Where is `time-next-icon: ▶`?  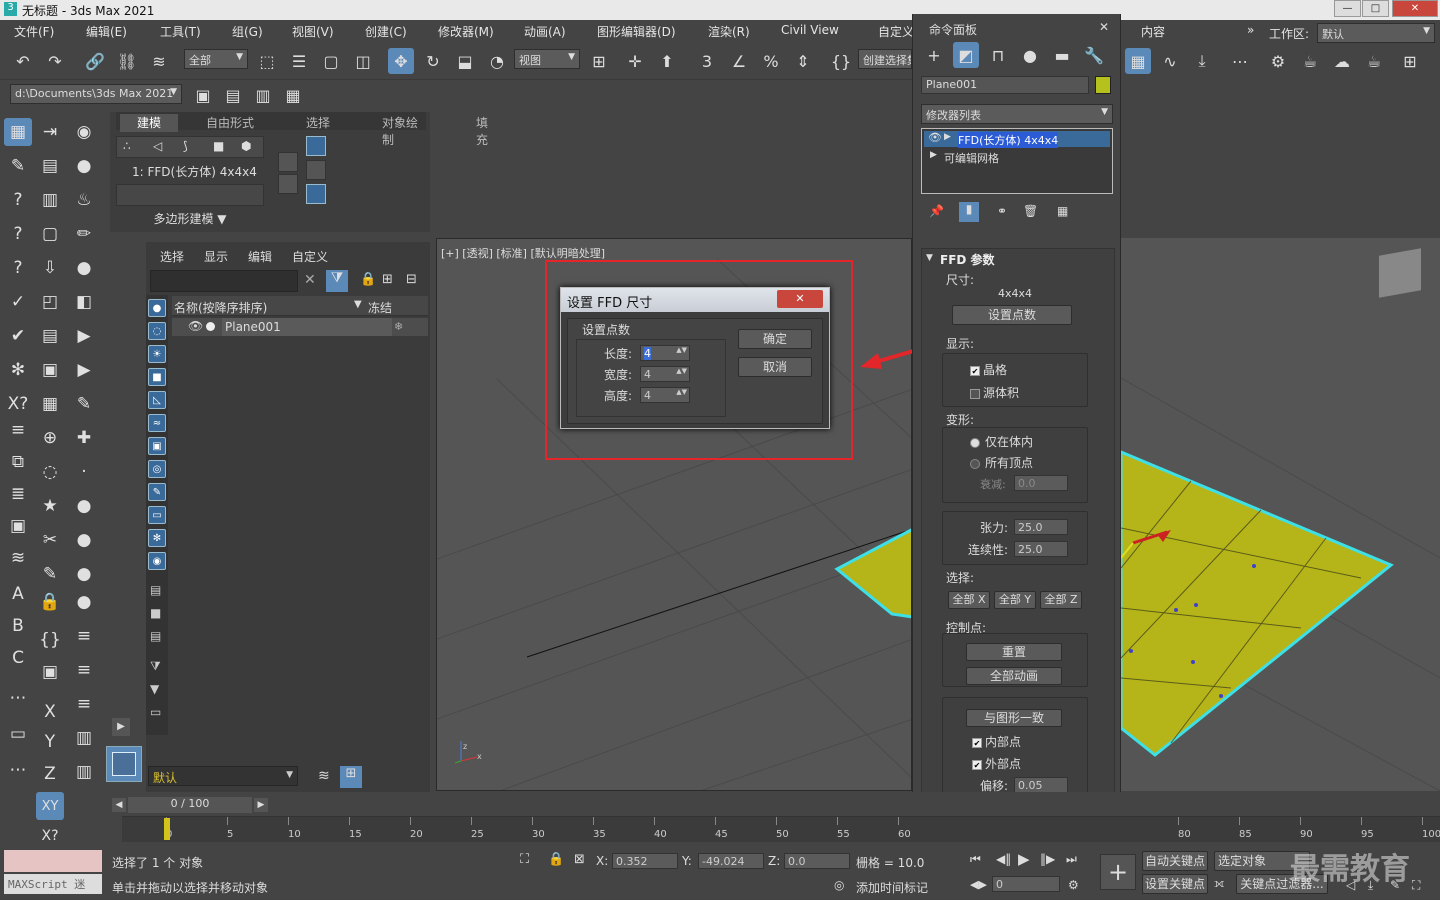
time-next-icon: ▶ is located at coordinates (261, 805).